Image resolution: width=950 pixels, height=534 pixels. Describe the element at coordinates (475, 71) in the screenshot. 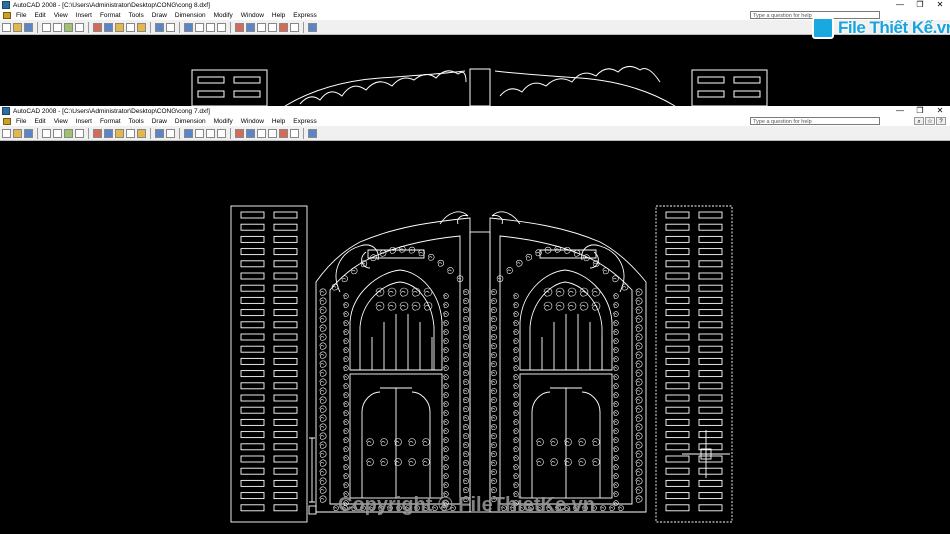

I see `drawing-canvas` at that location.